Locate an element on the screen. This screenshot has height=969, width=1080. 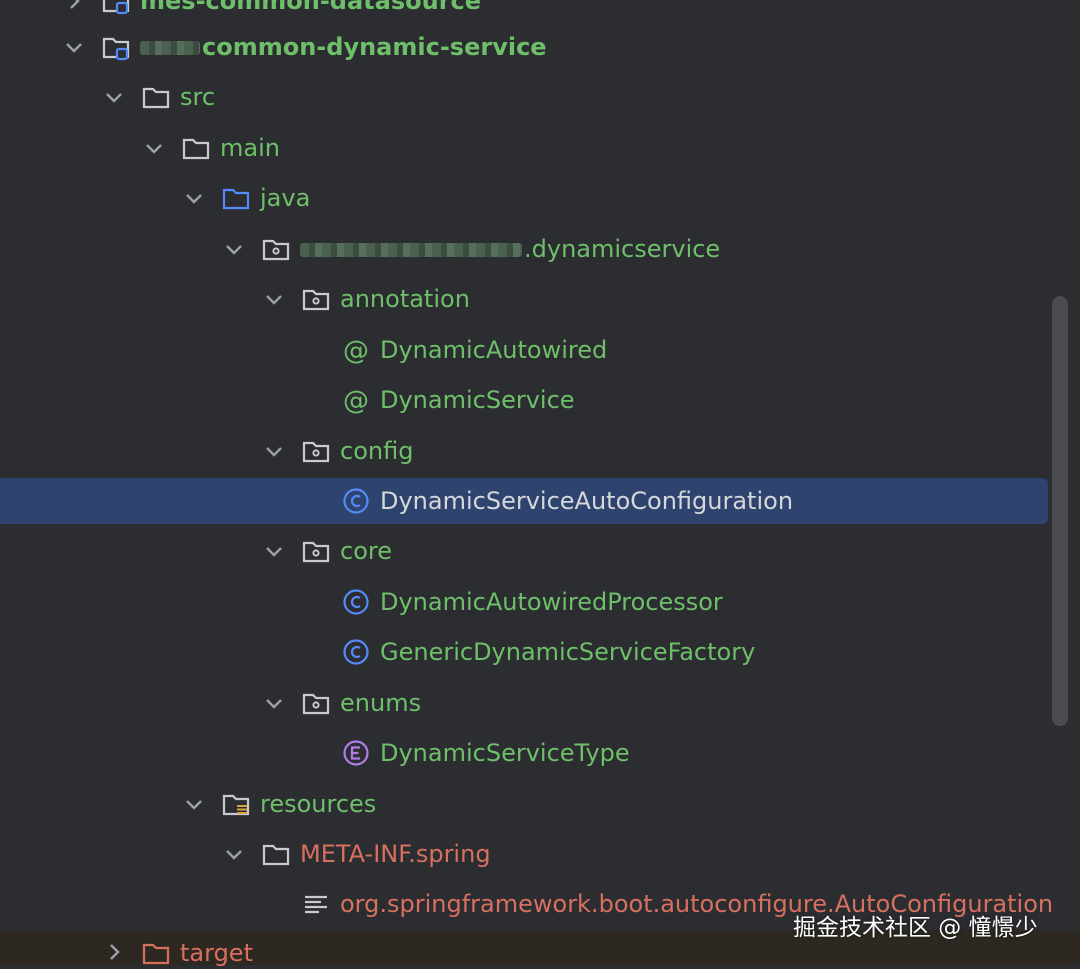
tree-label: DynamicService is located at coordinates (477, 400).